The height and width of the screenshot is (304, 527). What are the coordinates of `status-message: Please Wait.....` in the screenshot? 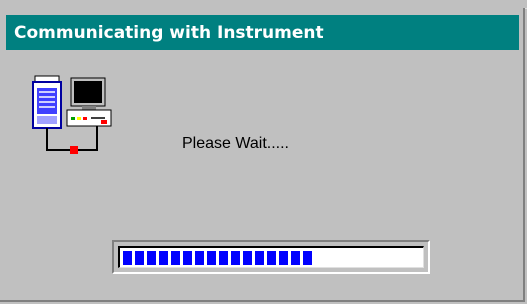 It's located at (235, 143).